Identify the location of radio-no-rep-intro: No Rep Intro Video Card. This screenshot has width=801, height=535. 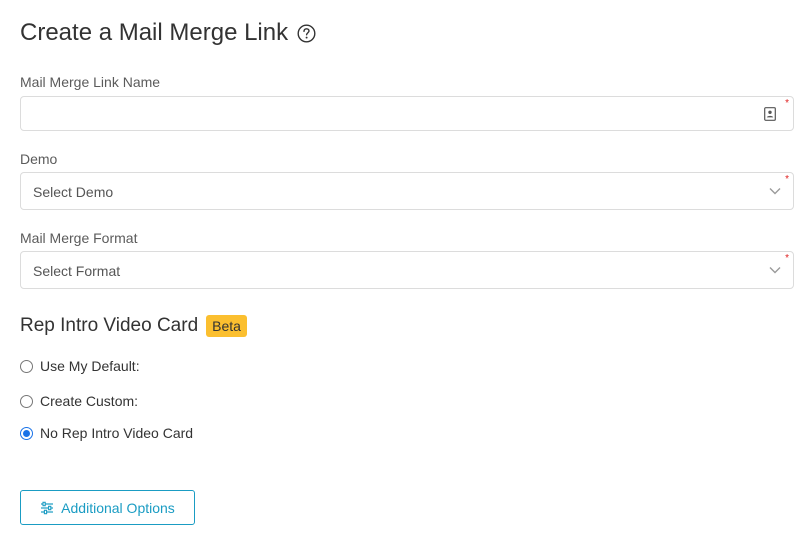
(106, 433).